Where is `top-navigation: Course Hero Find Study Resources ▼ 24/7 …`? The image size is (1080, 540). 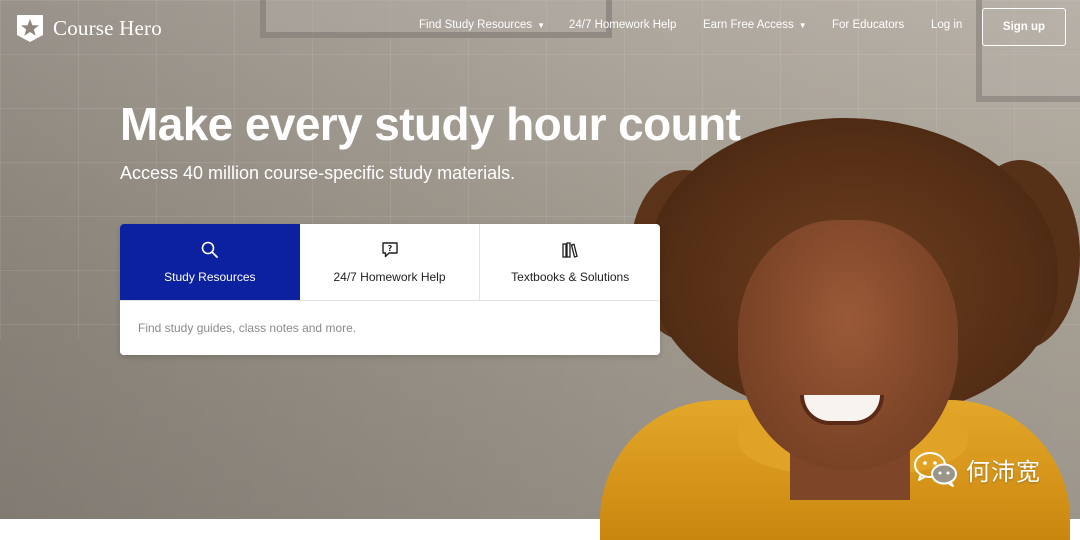
top-navigation: Course Hero Find Study Resources ▼ 24/7 … is located at coordinates (540, 27).